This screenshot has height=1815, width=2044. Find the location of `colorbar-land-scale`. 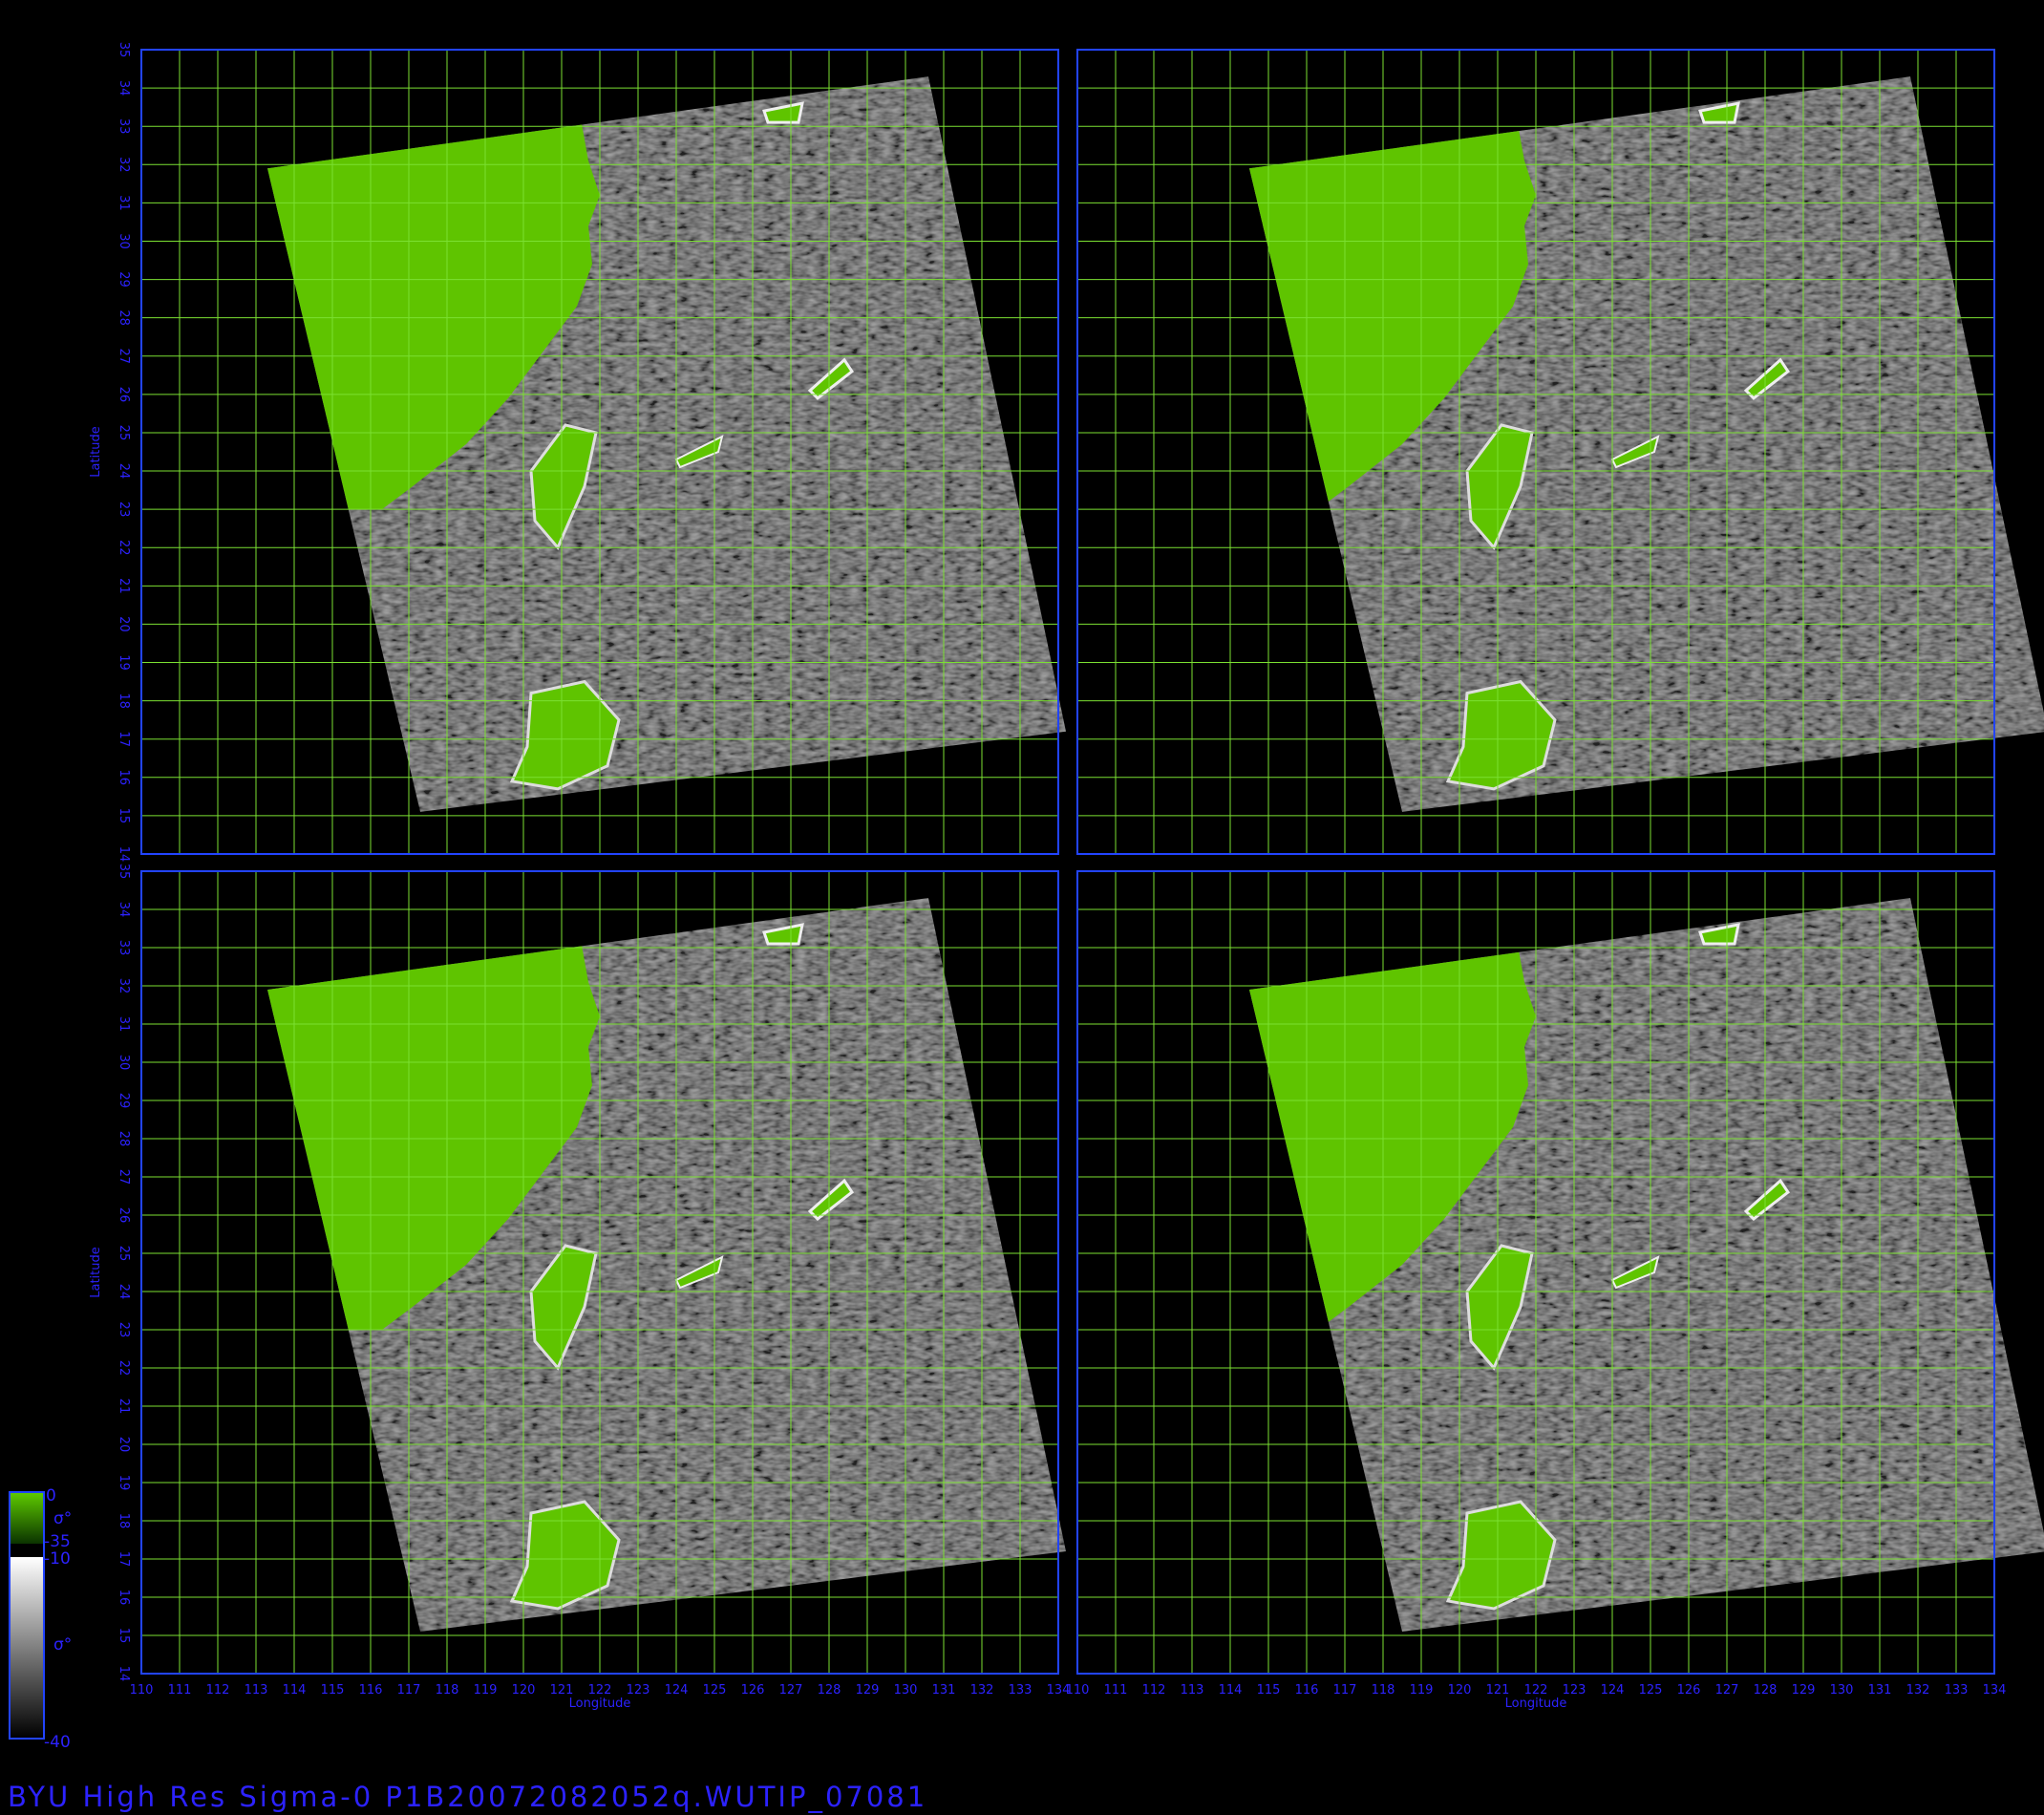

colorbar-land-scale is located at coordinates (27, 1518).